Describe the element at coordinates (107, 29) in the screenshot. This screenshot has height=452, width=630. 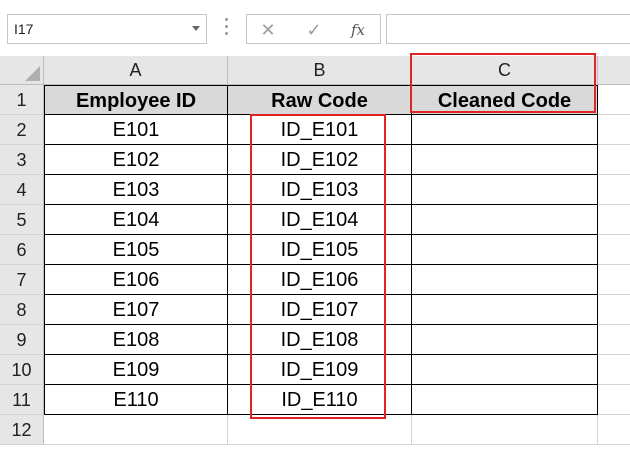
I see `name-box: I17` at that location.